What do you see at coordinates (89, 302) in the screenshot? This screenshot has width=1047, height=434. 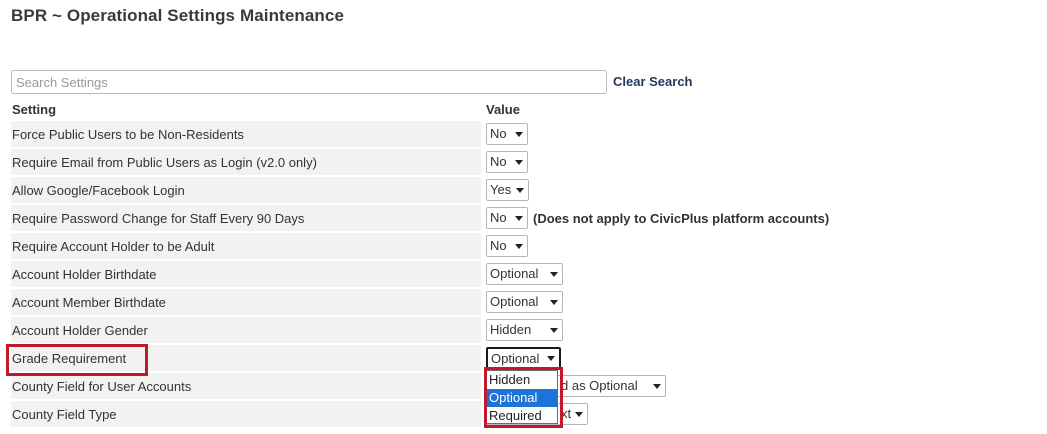 I see `setting-label-member-birthdate: Account Member Birthdate` at bounding box center [89, 302].